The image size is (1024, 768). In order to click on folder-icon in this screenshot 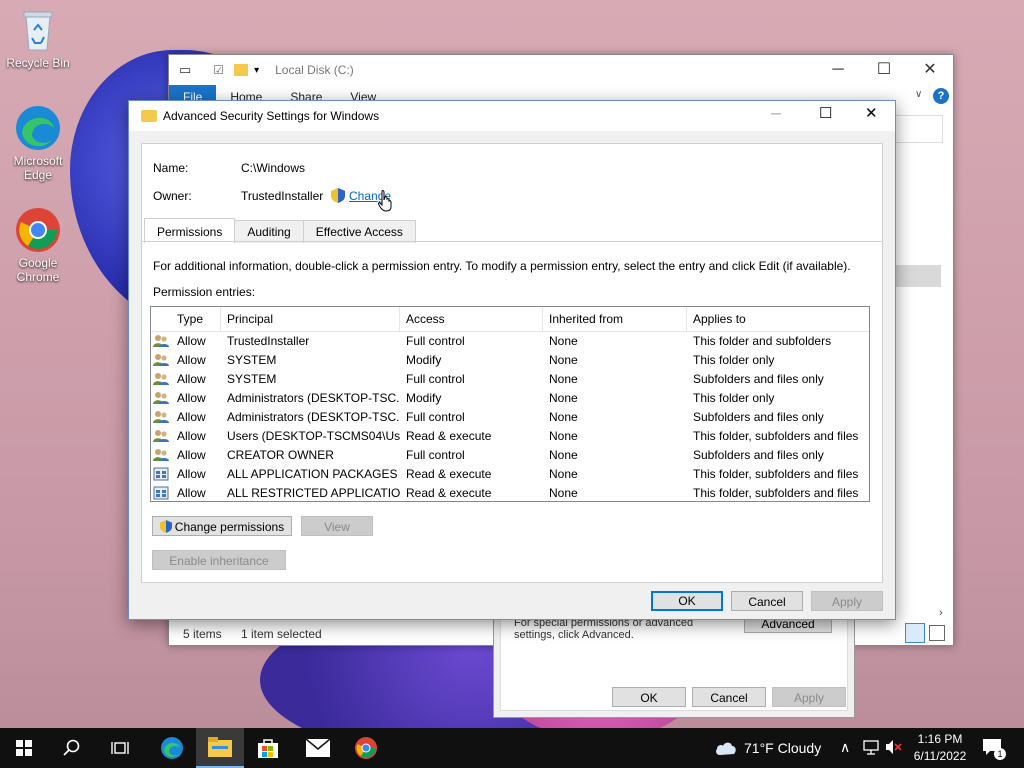, I will do `click(241, 70)`.